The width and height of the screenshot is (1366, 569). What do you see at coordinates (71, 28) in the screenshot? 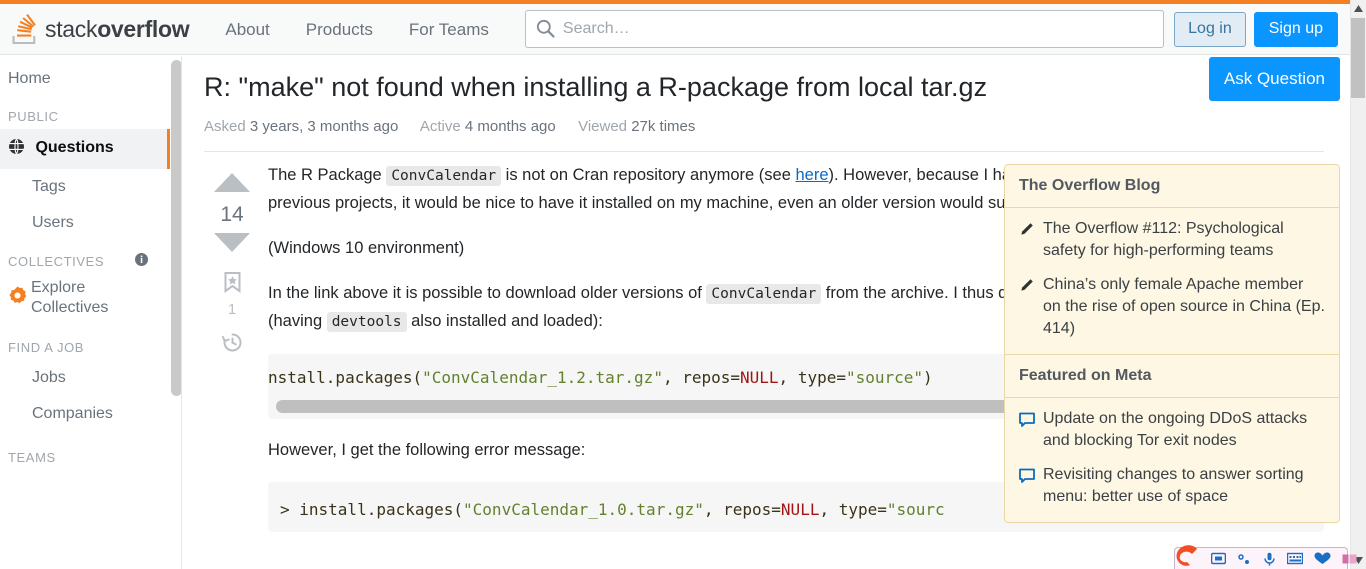
I see `logo-text-light: stack` at bounding box center [71, 28].